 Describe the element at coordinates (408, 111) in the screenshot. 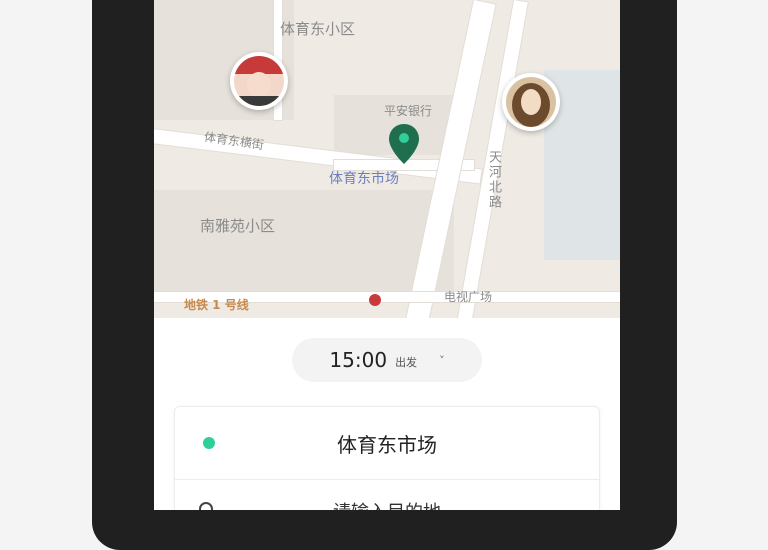

I see `map-label-bank: 平安银行` at that location.